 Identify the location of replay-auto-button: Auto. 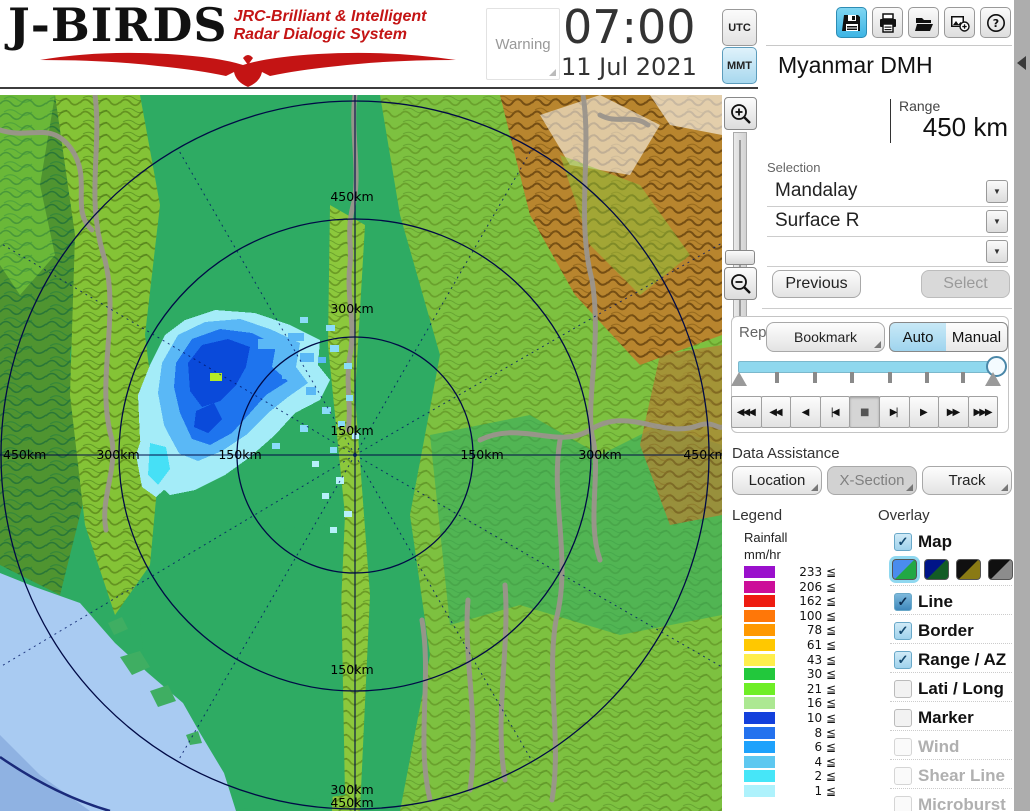
(918, 337).